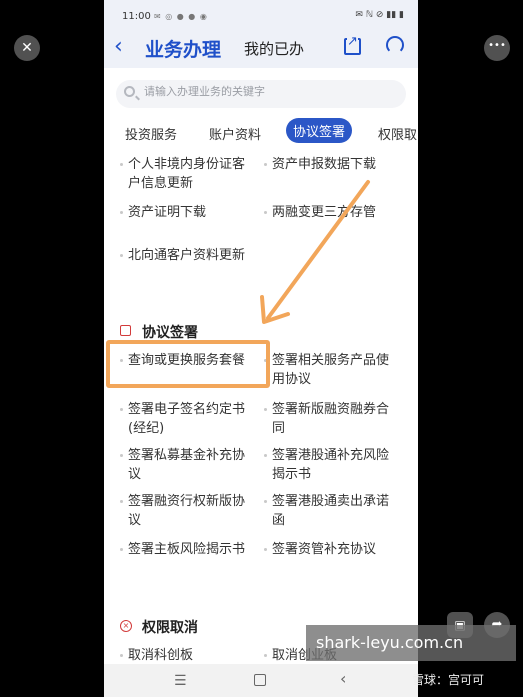 The width and height of the screenshot is (523, 697). What do you see at coordinates (411, 643) in the screenshot?
I see `watermark: shark-leyu.com.cn` at bounding box center [411, 643].